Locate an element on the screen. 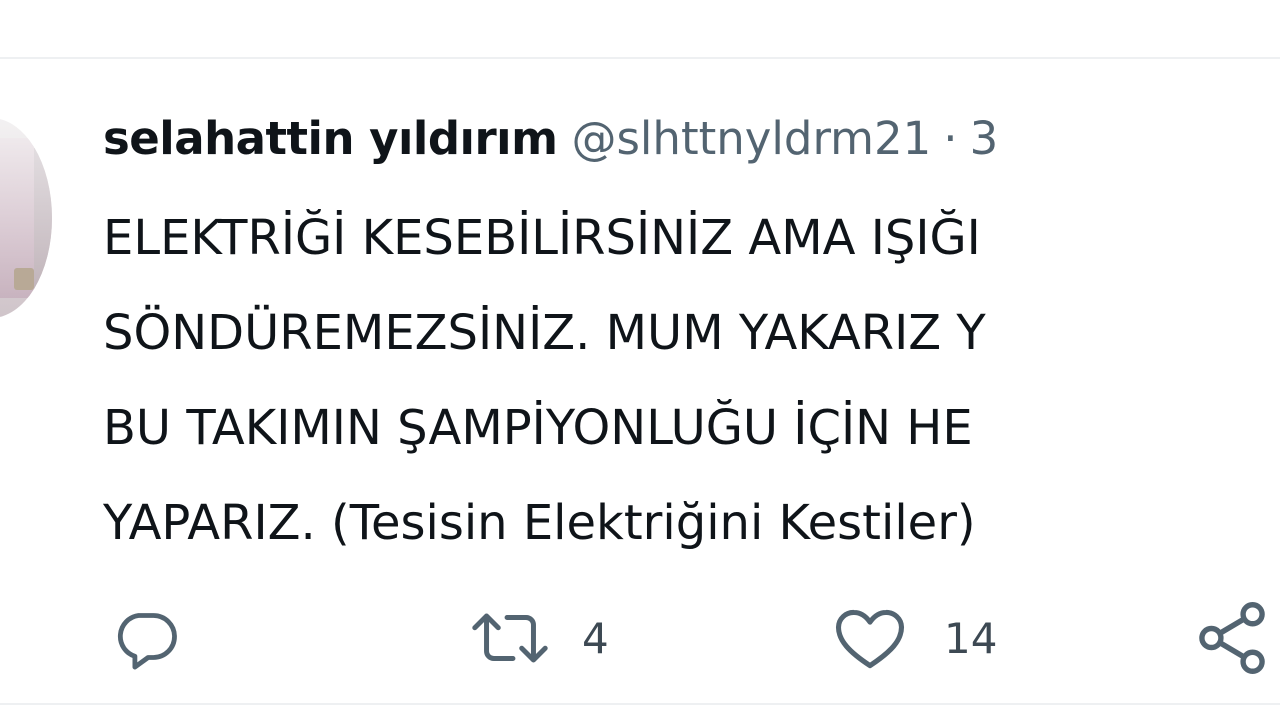  share-button is located at coordinates (1232, 638).